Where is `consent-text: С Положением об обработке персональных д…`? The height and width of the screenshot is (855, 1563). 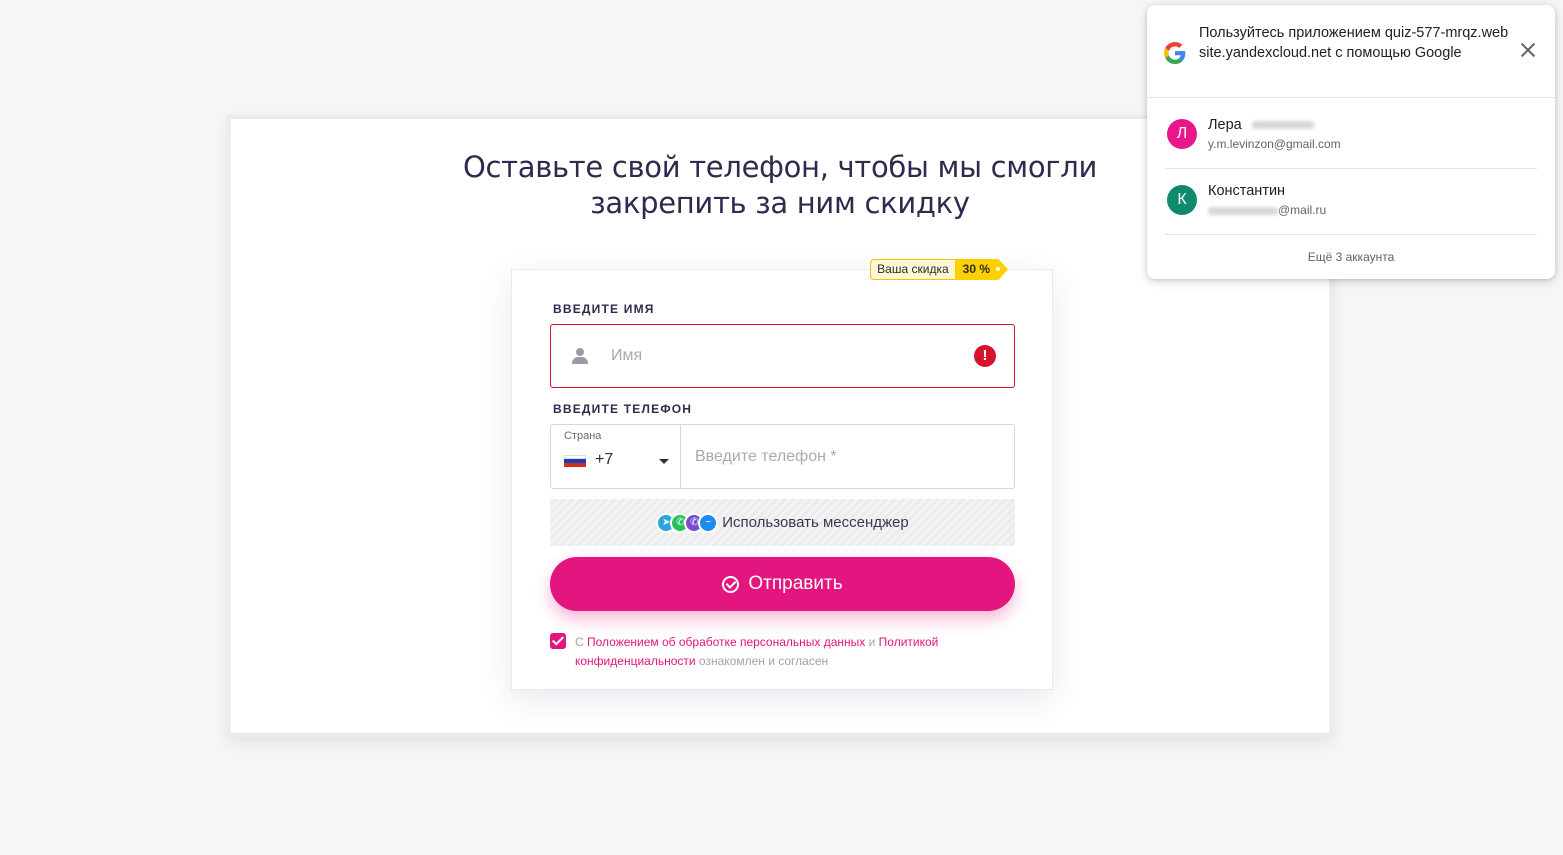
consent-text: С Положением об обработке персональных д… is located at coordinates (782, 652).